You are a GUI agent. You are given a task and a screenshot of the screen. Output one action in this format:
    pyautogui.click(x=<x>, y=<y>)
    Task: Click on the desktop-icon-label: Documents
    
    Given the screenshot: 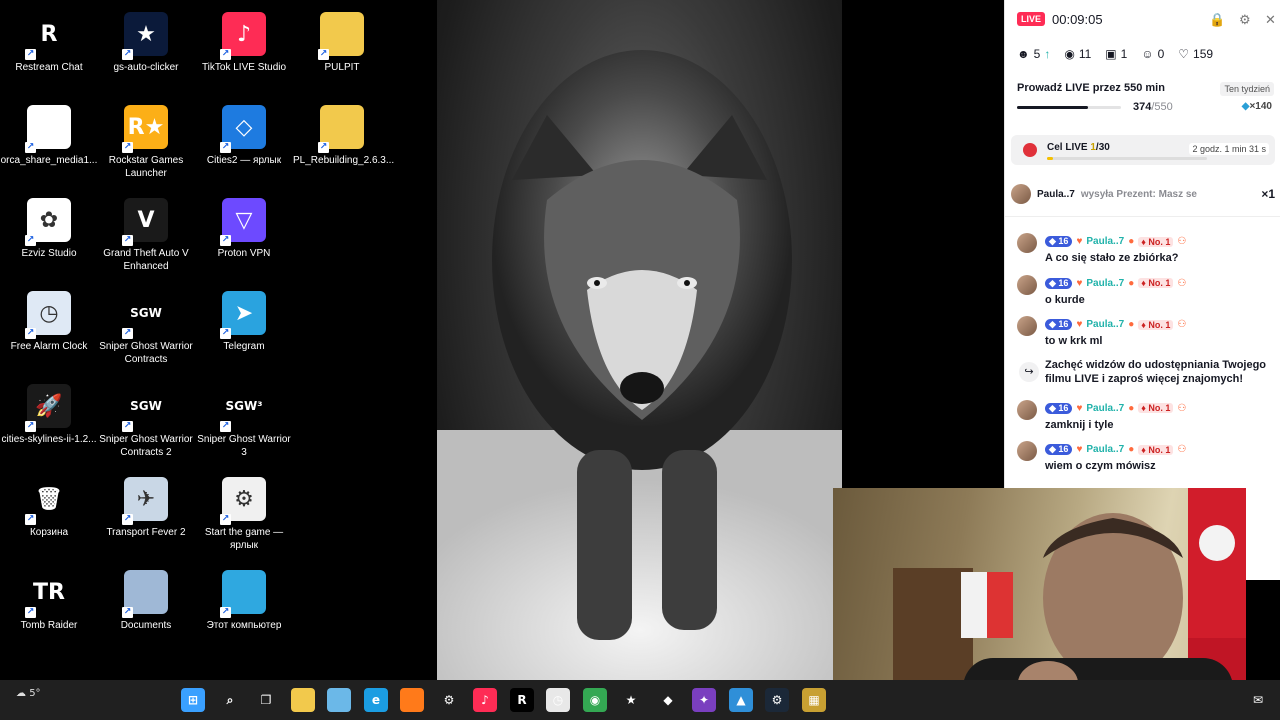 What is the action you would take?
    pyautogui.click(x=146, y=625)
    